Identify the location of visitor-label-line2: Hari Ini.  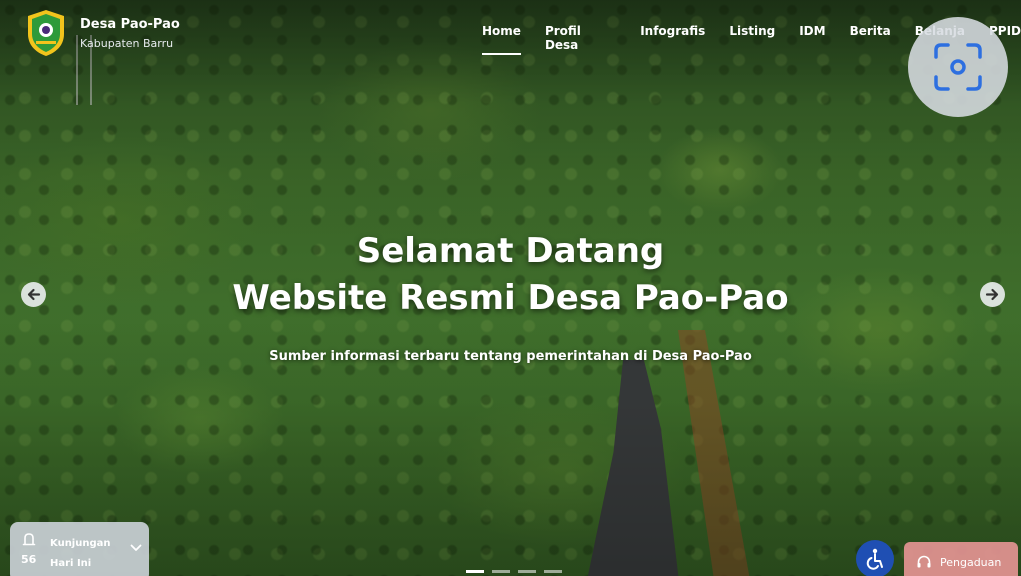
(71, 563).